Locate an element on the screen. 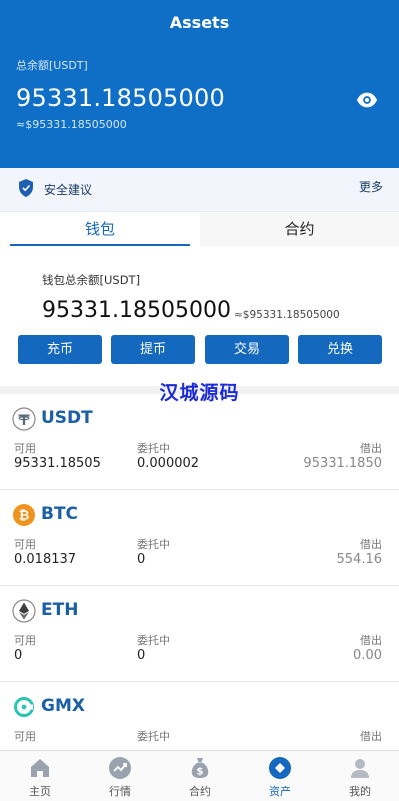  entrusted-value: 0.000002 is located at coordinates (168, 463).